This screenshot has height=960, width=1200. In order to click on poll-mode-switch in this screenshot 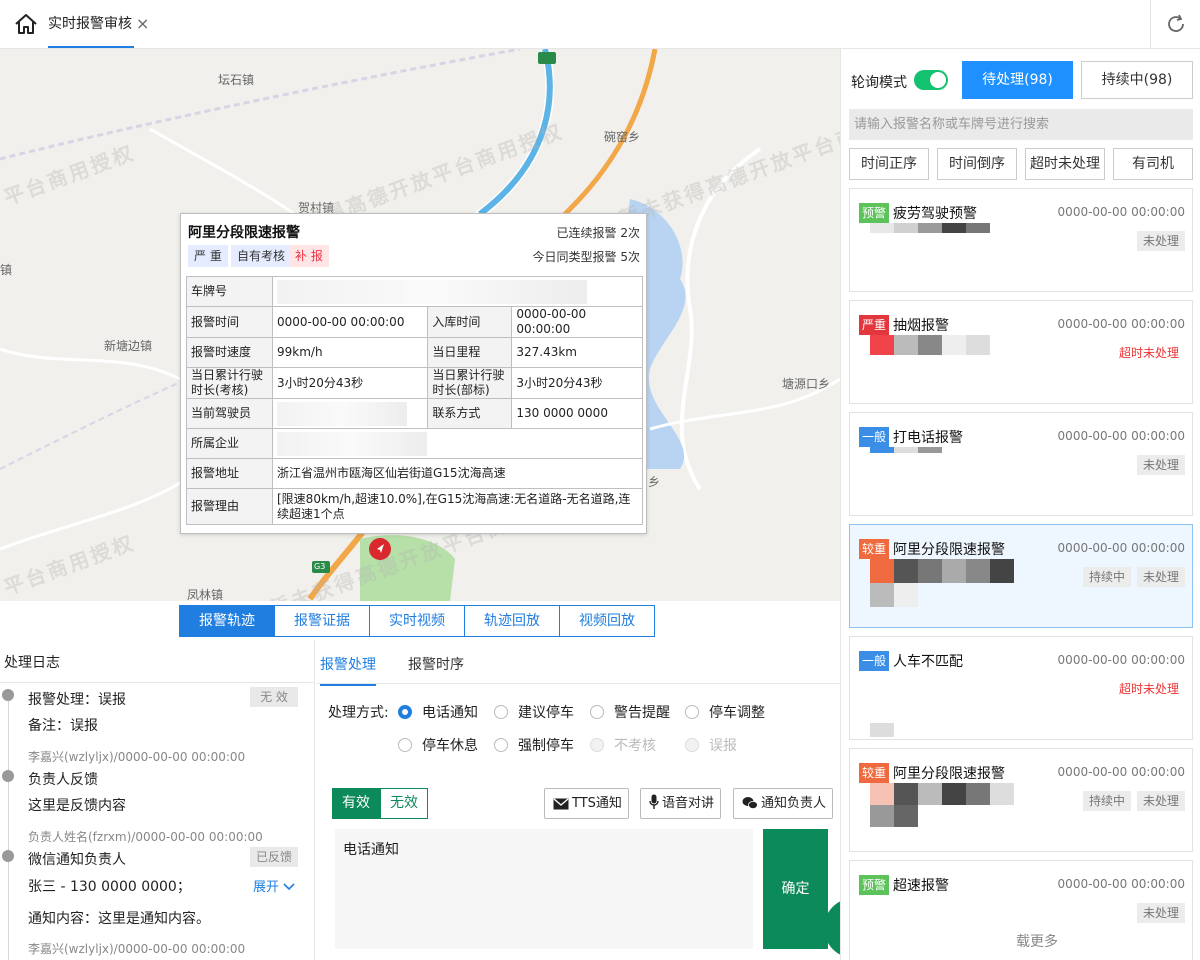, I will do `click(931, 80)`.